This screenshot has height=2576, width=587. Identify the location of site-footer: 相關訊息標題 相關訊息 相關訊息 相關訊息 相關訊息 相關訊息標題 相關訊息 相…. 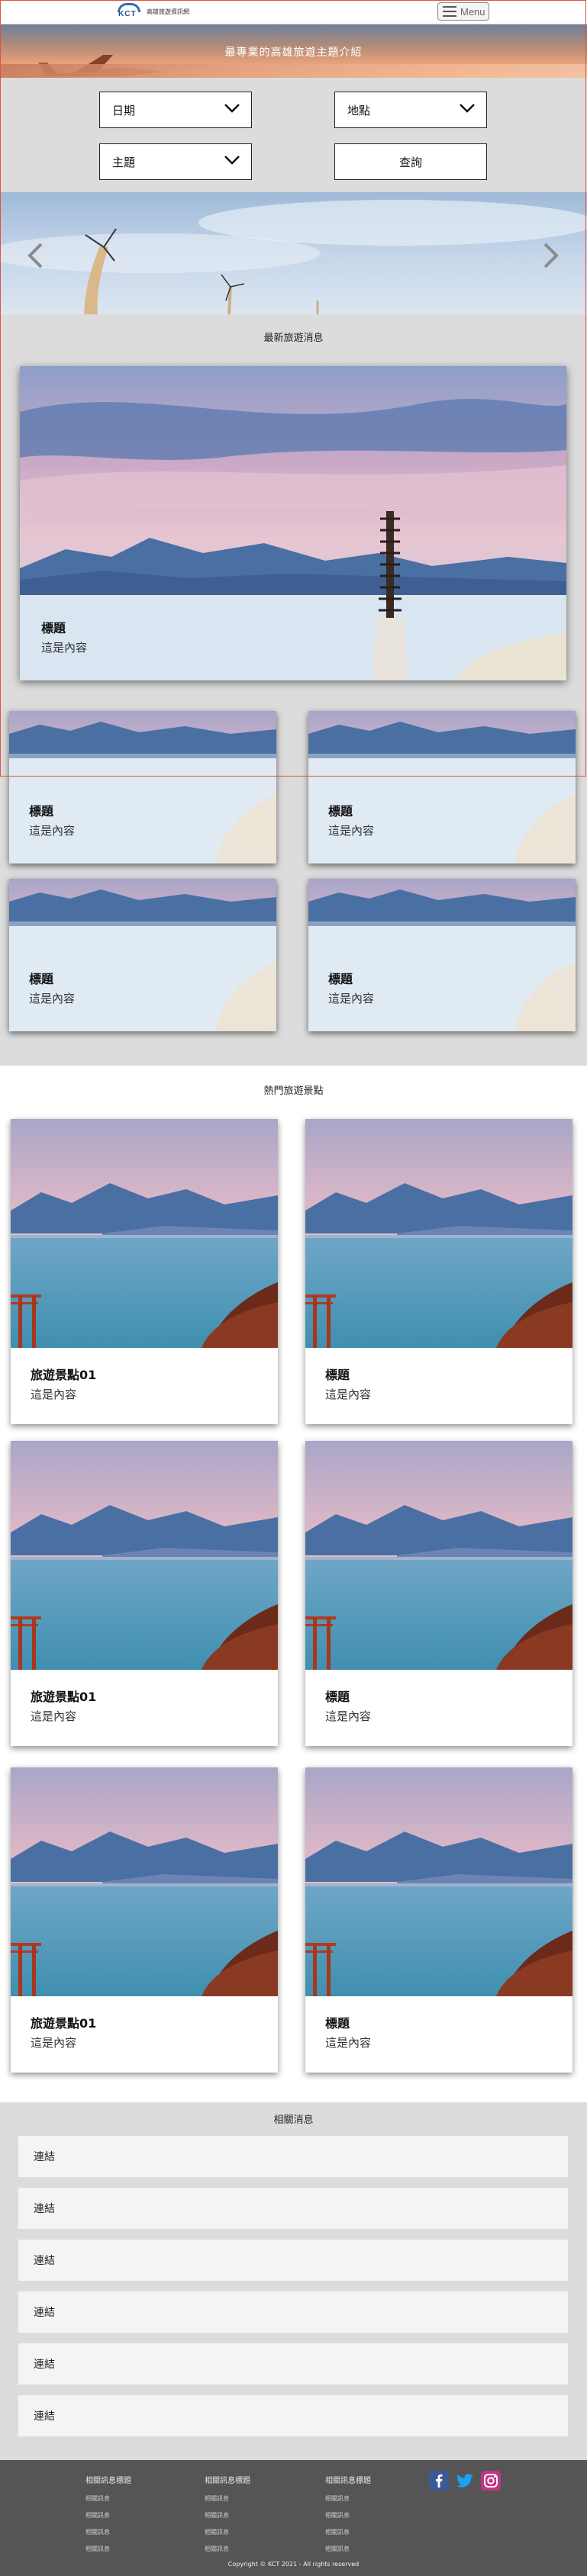
(293, 2518).